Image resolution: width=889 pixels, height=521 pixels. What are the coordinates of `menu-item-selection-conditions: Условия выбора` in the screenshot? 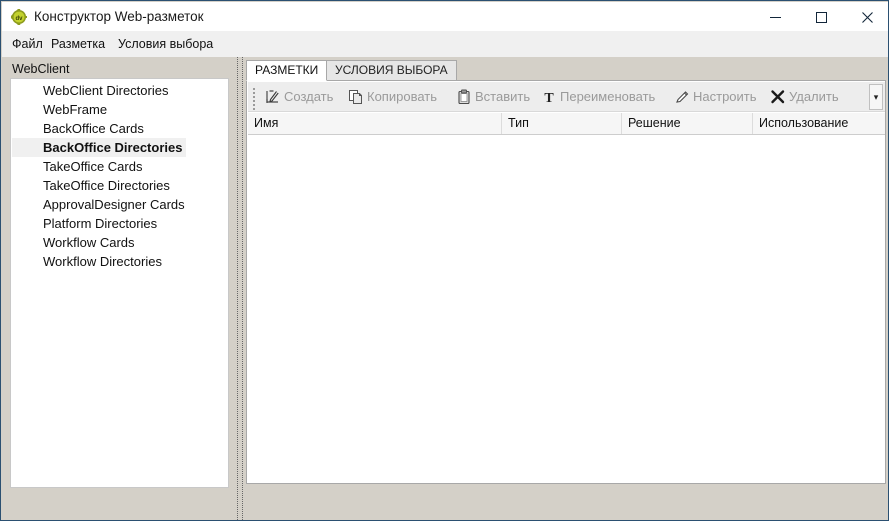 It's located at (165, 44).